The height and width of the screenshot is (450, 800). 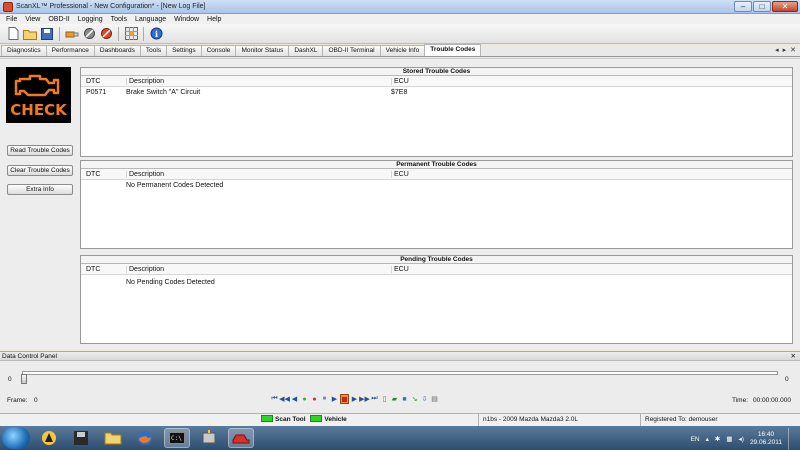 What do you see at coordinates (290, 419) in the screenshot?
I see `scan-tool-label: Scan Tool` at bounding box center [290, 419].